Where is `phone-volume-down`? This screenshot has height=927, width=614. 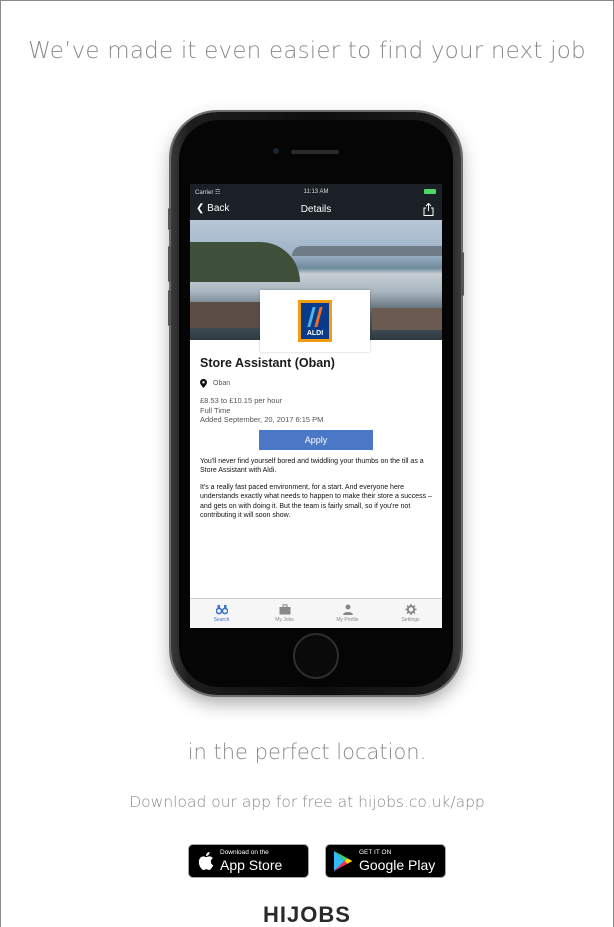
phone-volume-down is located at coordinates (169, 308).